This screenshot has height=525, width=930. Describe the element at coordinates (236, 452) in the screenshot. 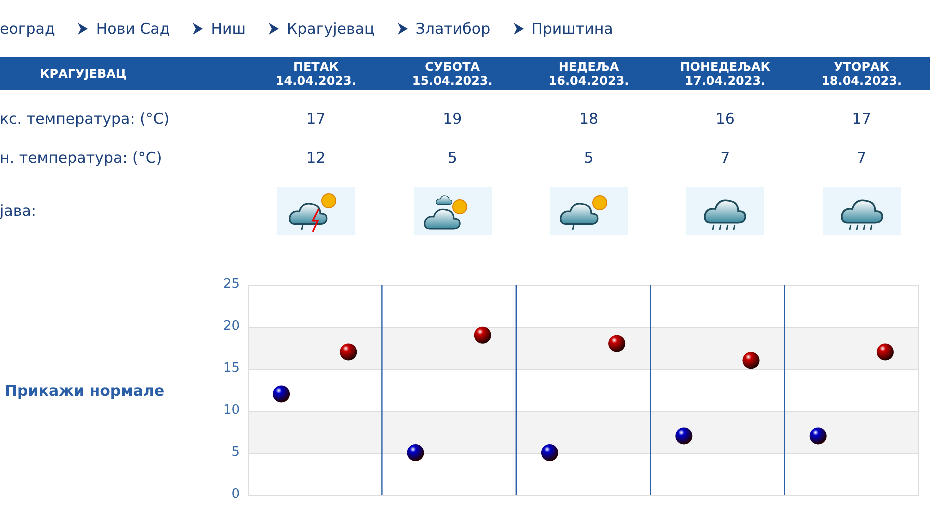

I see `axis-label: 5` at that location.